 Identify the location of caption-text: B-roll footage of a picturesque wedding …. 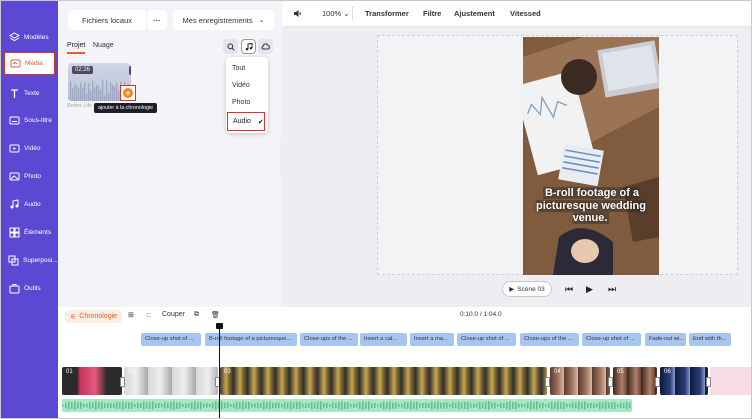
(590, 205).